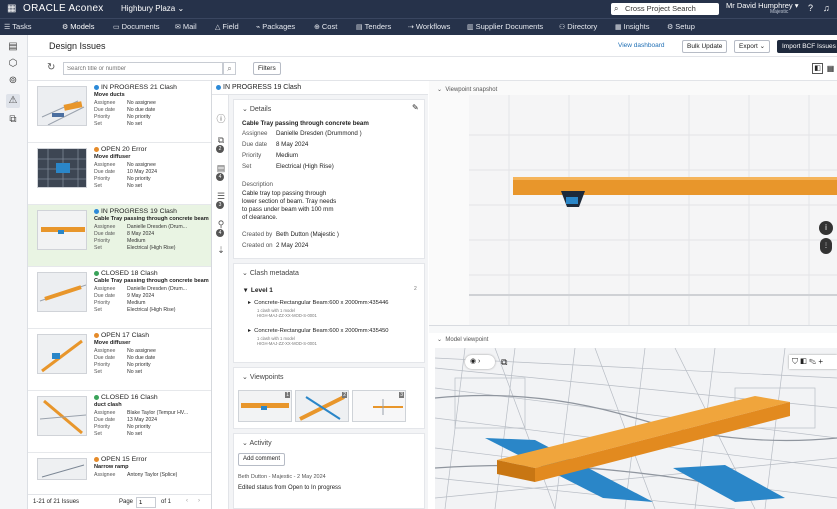 The height and width of the screenshot is (509, 837). I want to click on model-label: ⌄ Model viewpoint, so click(462, 339).